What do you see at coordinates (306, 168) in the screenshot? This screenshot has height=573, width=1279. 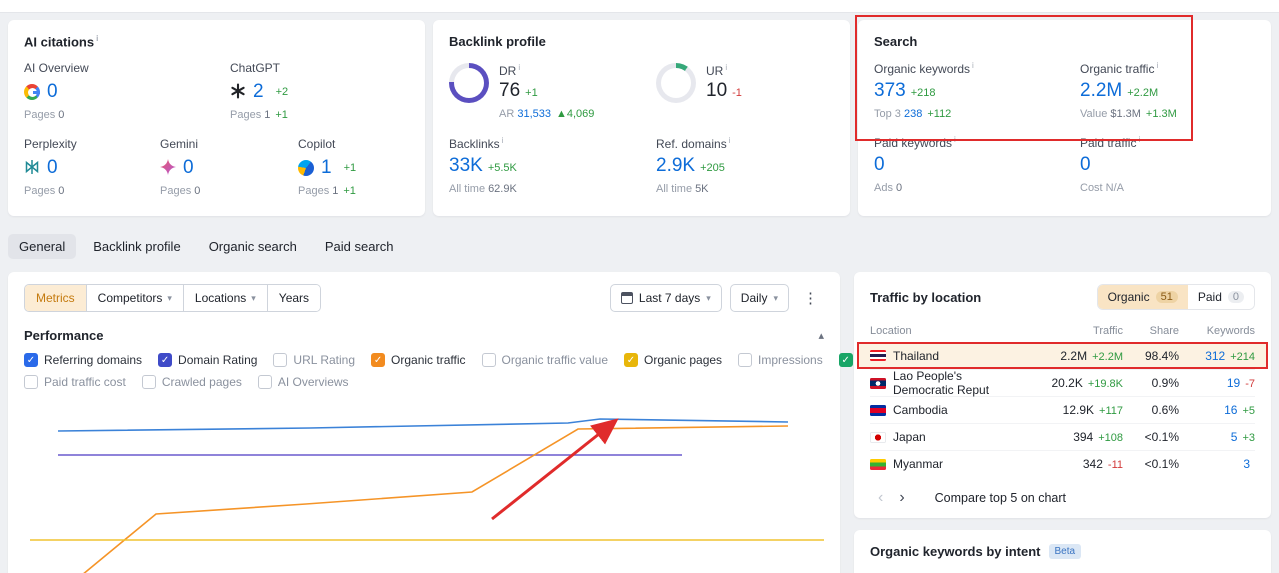 I see `copilot-icon` at bounding box center [306, 168].